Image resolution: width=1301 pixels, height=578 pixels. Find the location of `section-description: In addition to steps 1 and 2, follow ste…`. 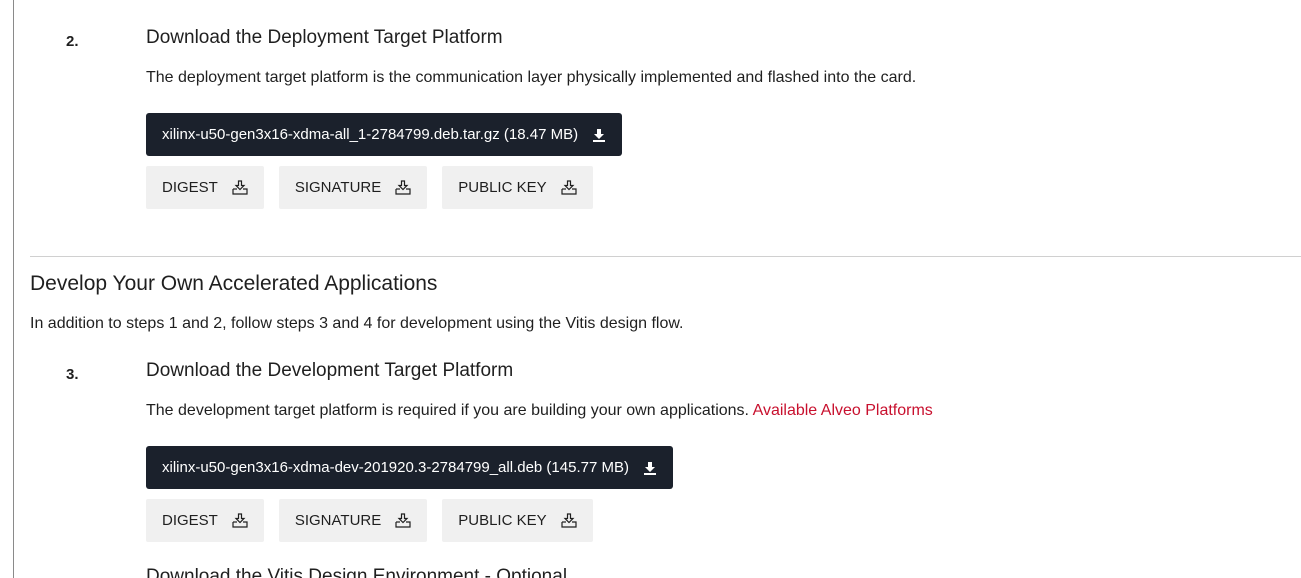

section-description: In addition to steps 1 and 2, follow ste… is located at coordinates (357, 323).